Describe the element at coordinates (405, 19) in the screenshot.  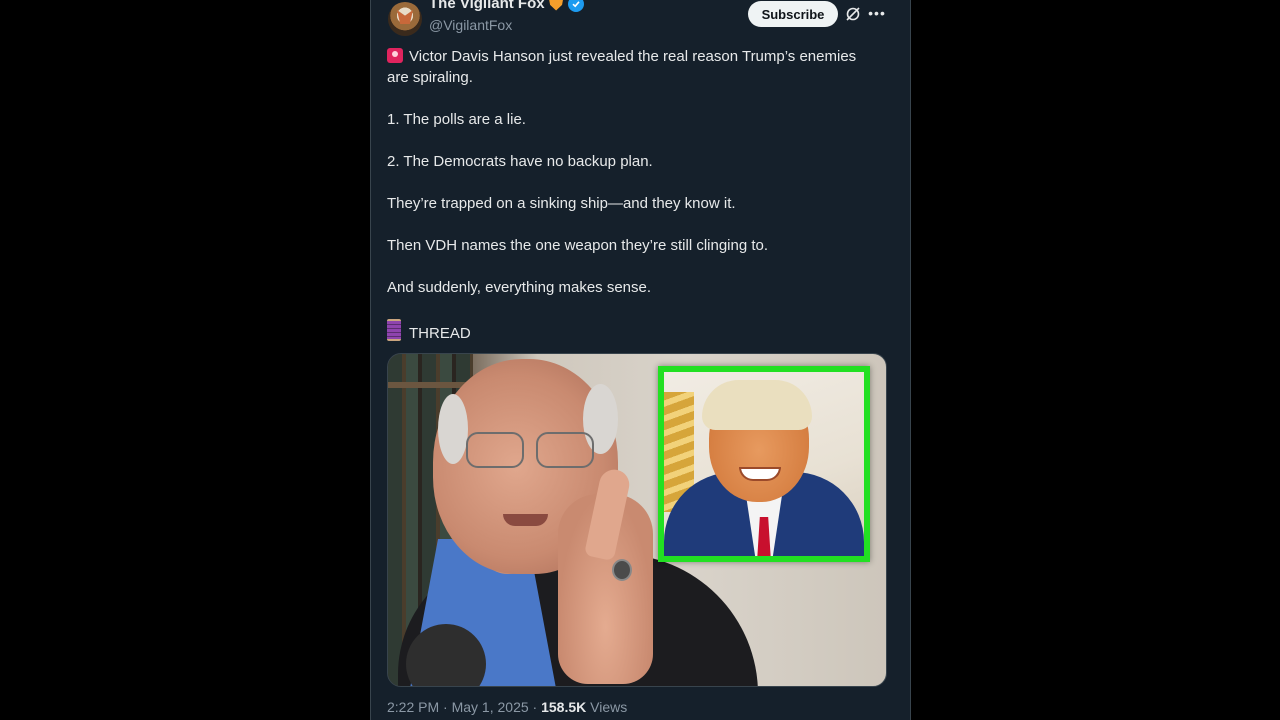
I see `avatar` at that location.